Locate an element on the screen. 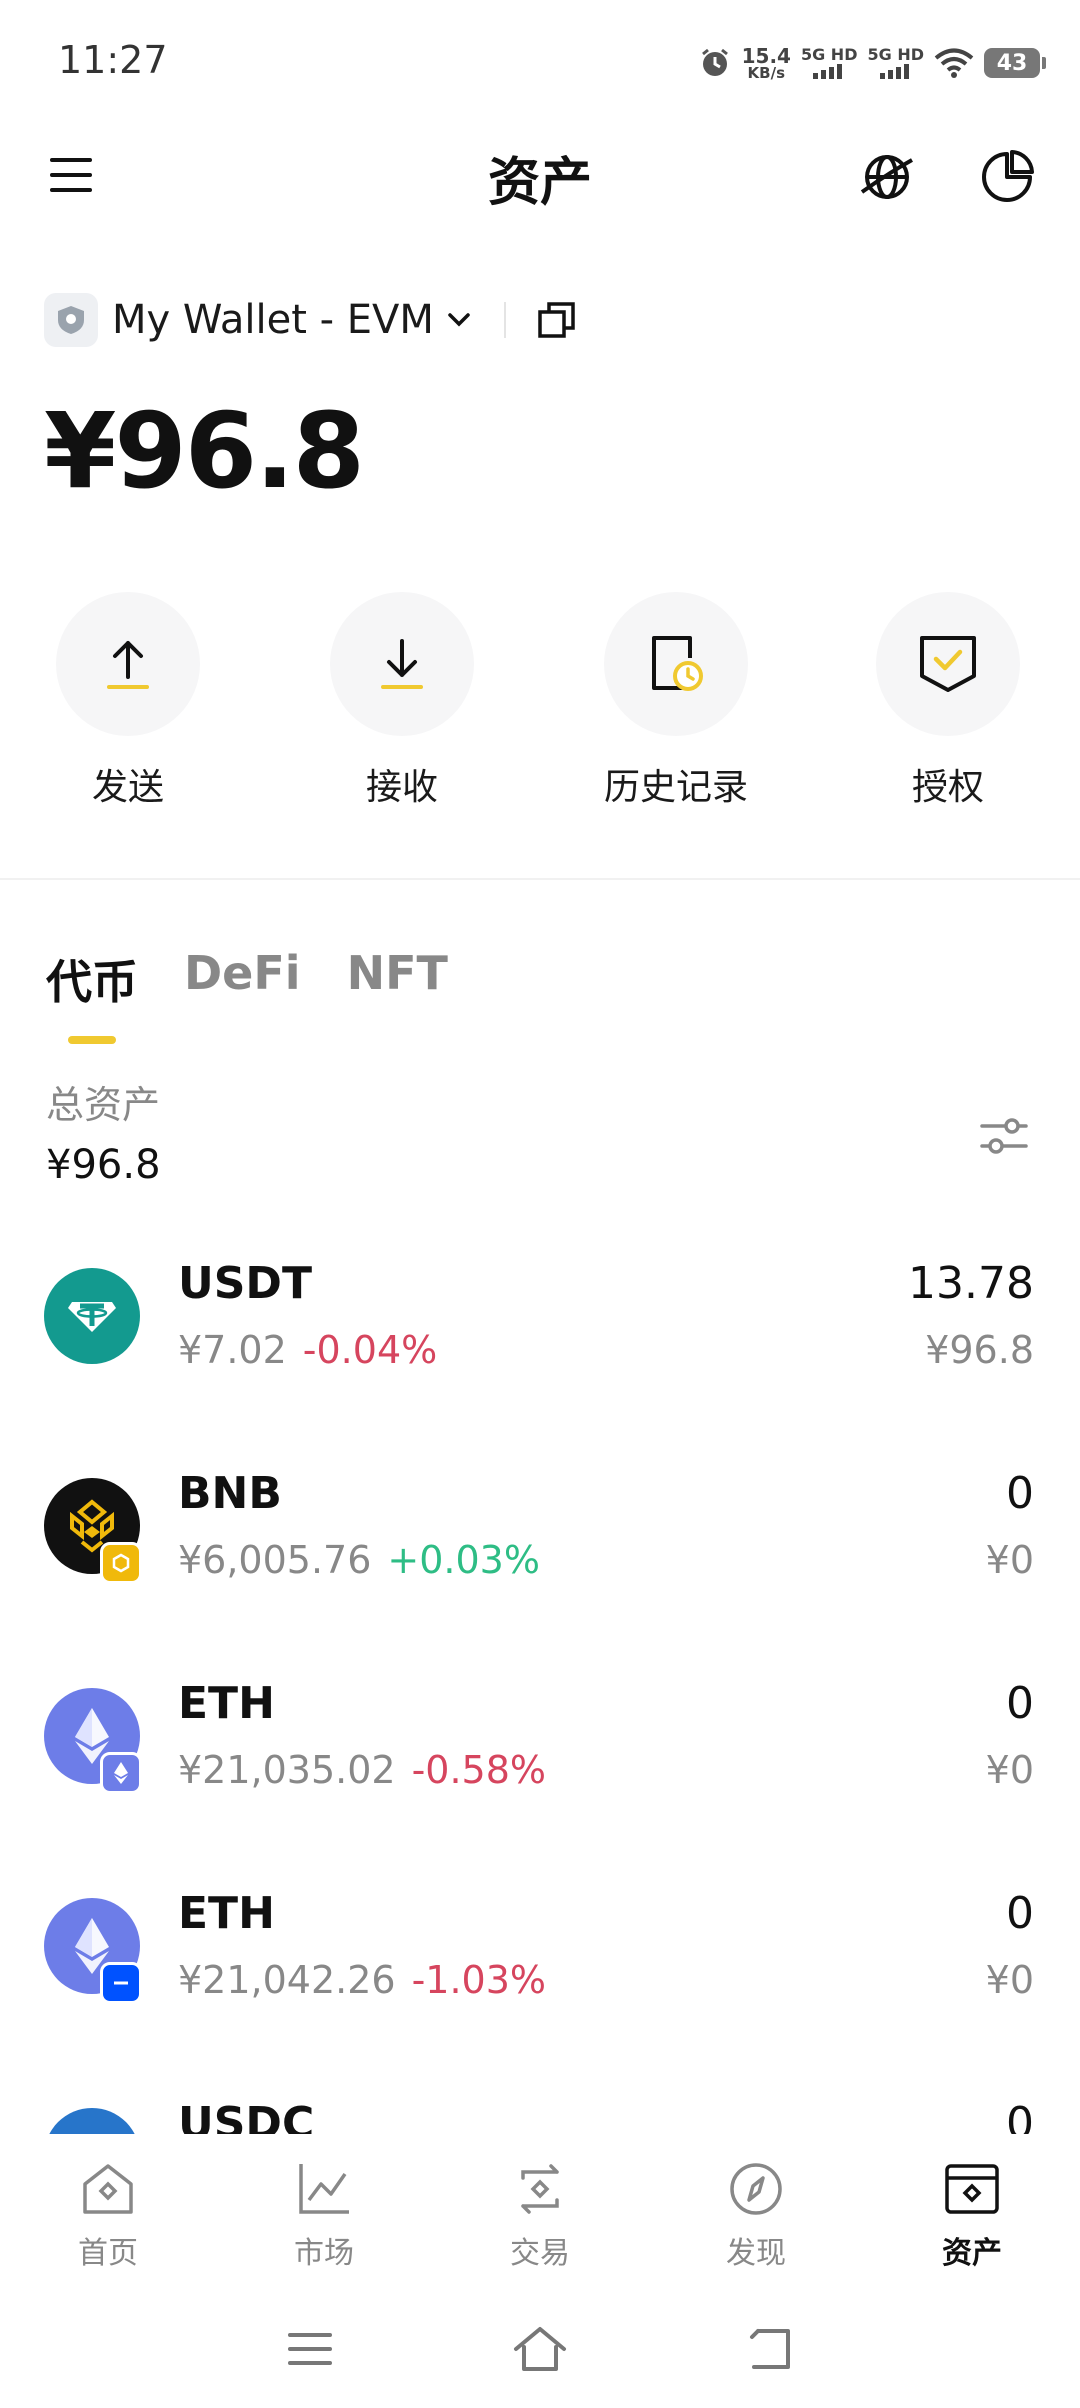  receive-button: 接收 is located at coordinates (402, 701).